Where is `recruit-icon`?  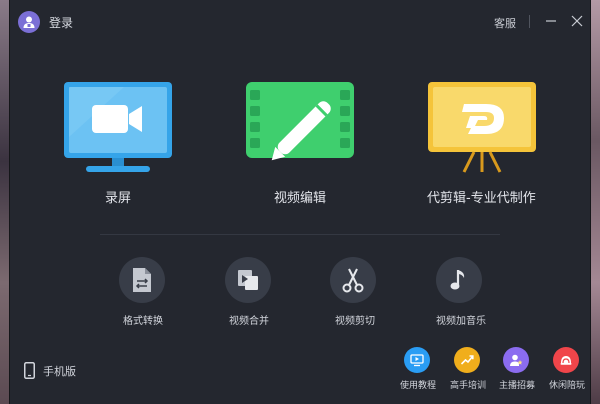
recruit-icon is located at coordinates (516, 360).